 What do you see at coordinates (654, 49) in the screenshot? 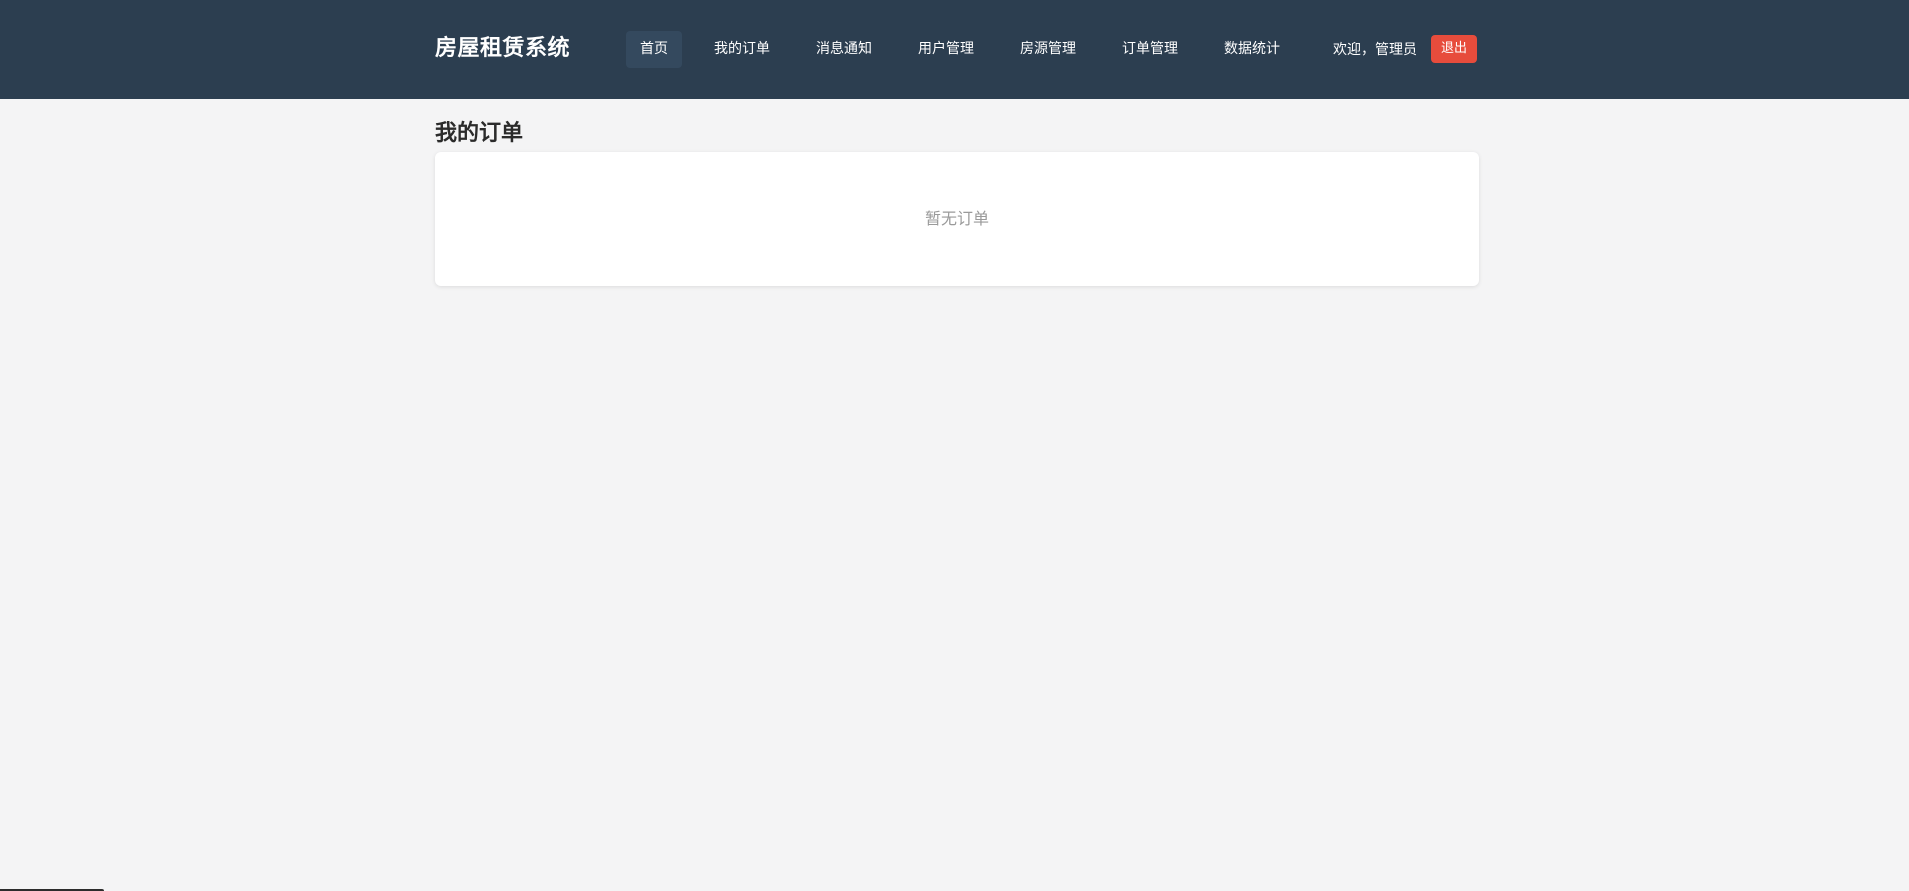
I see `nav-item-home: 首页` at bounding box center [654, 49].